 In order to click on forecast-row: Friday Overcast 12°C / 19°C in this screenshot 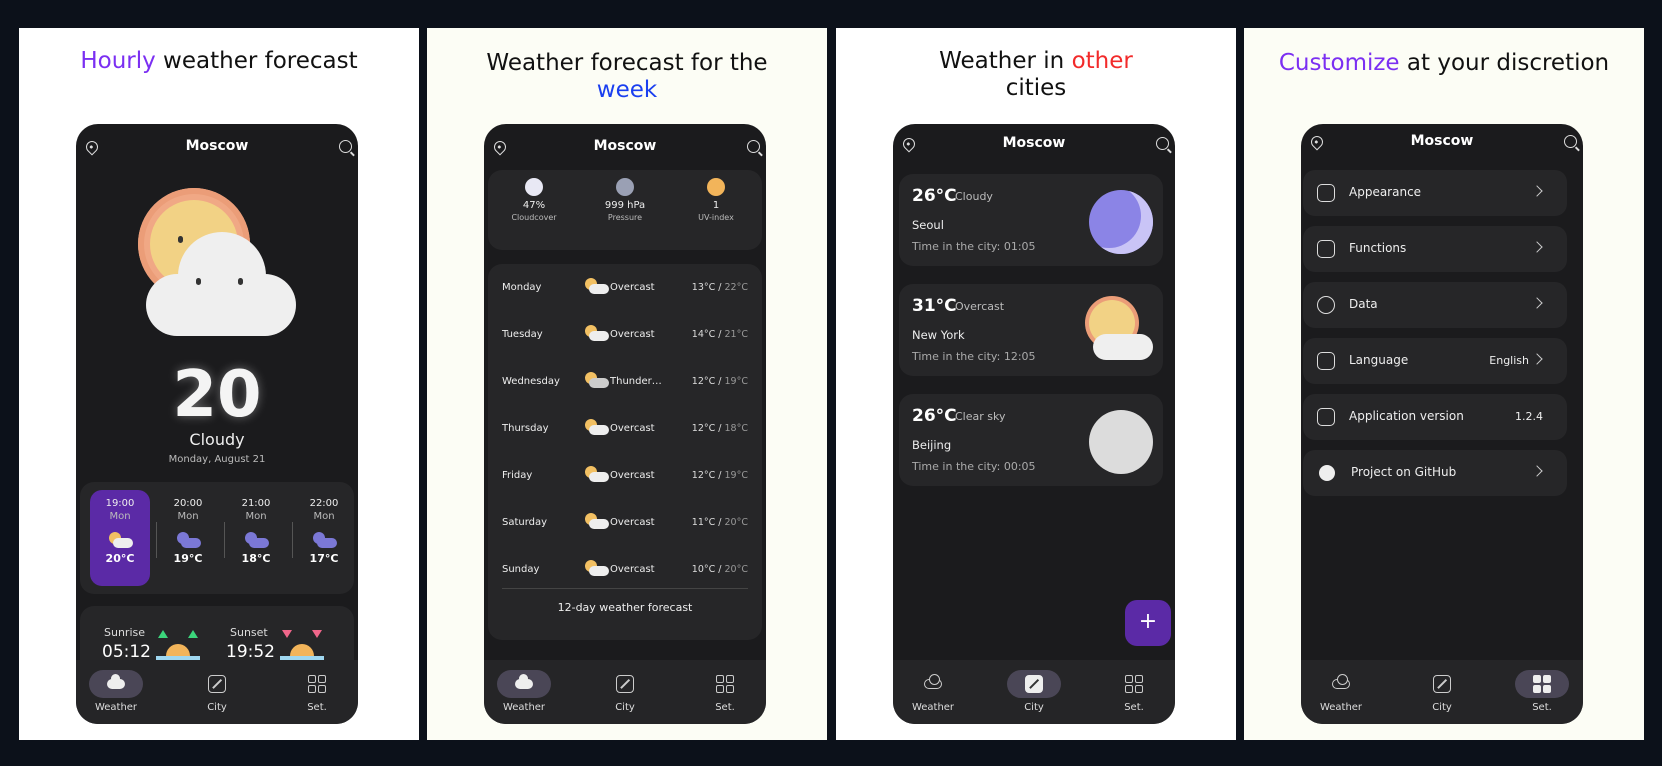, I will do `click(625, 478)`.